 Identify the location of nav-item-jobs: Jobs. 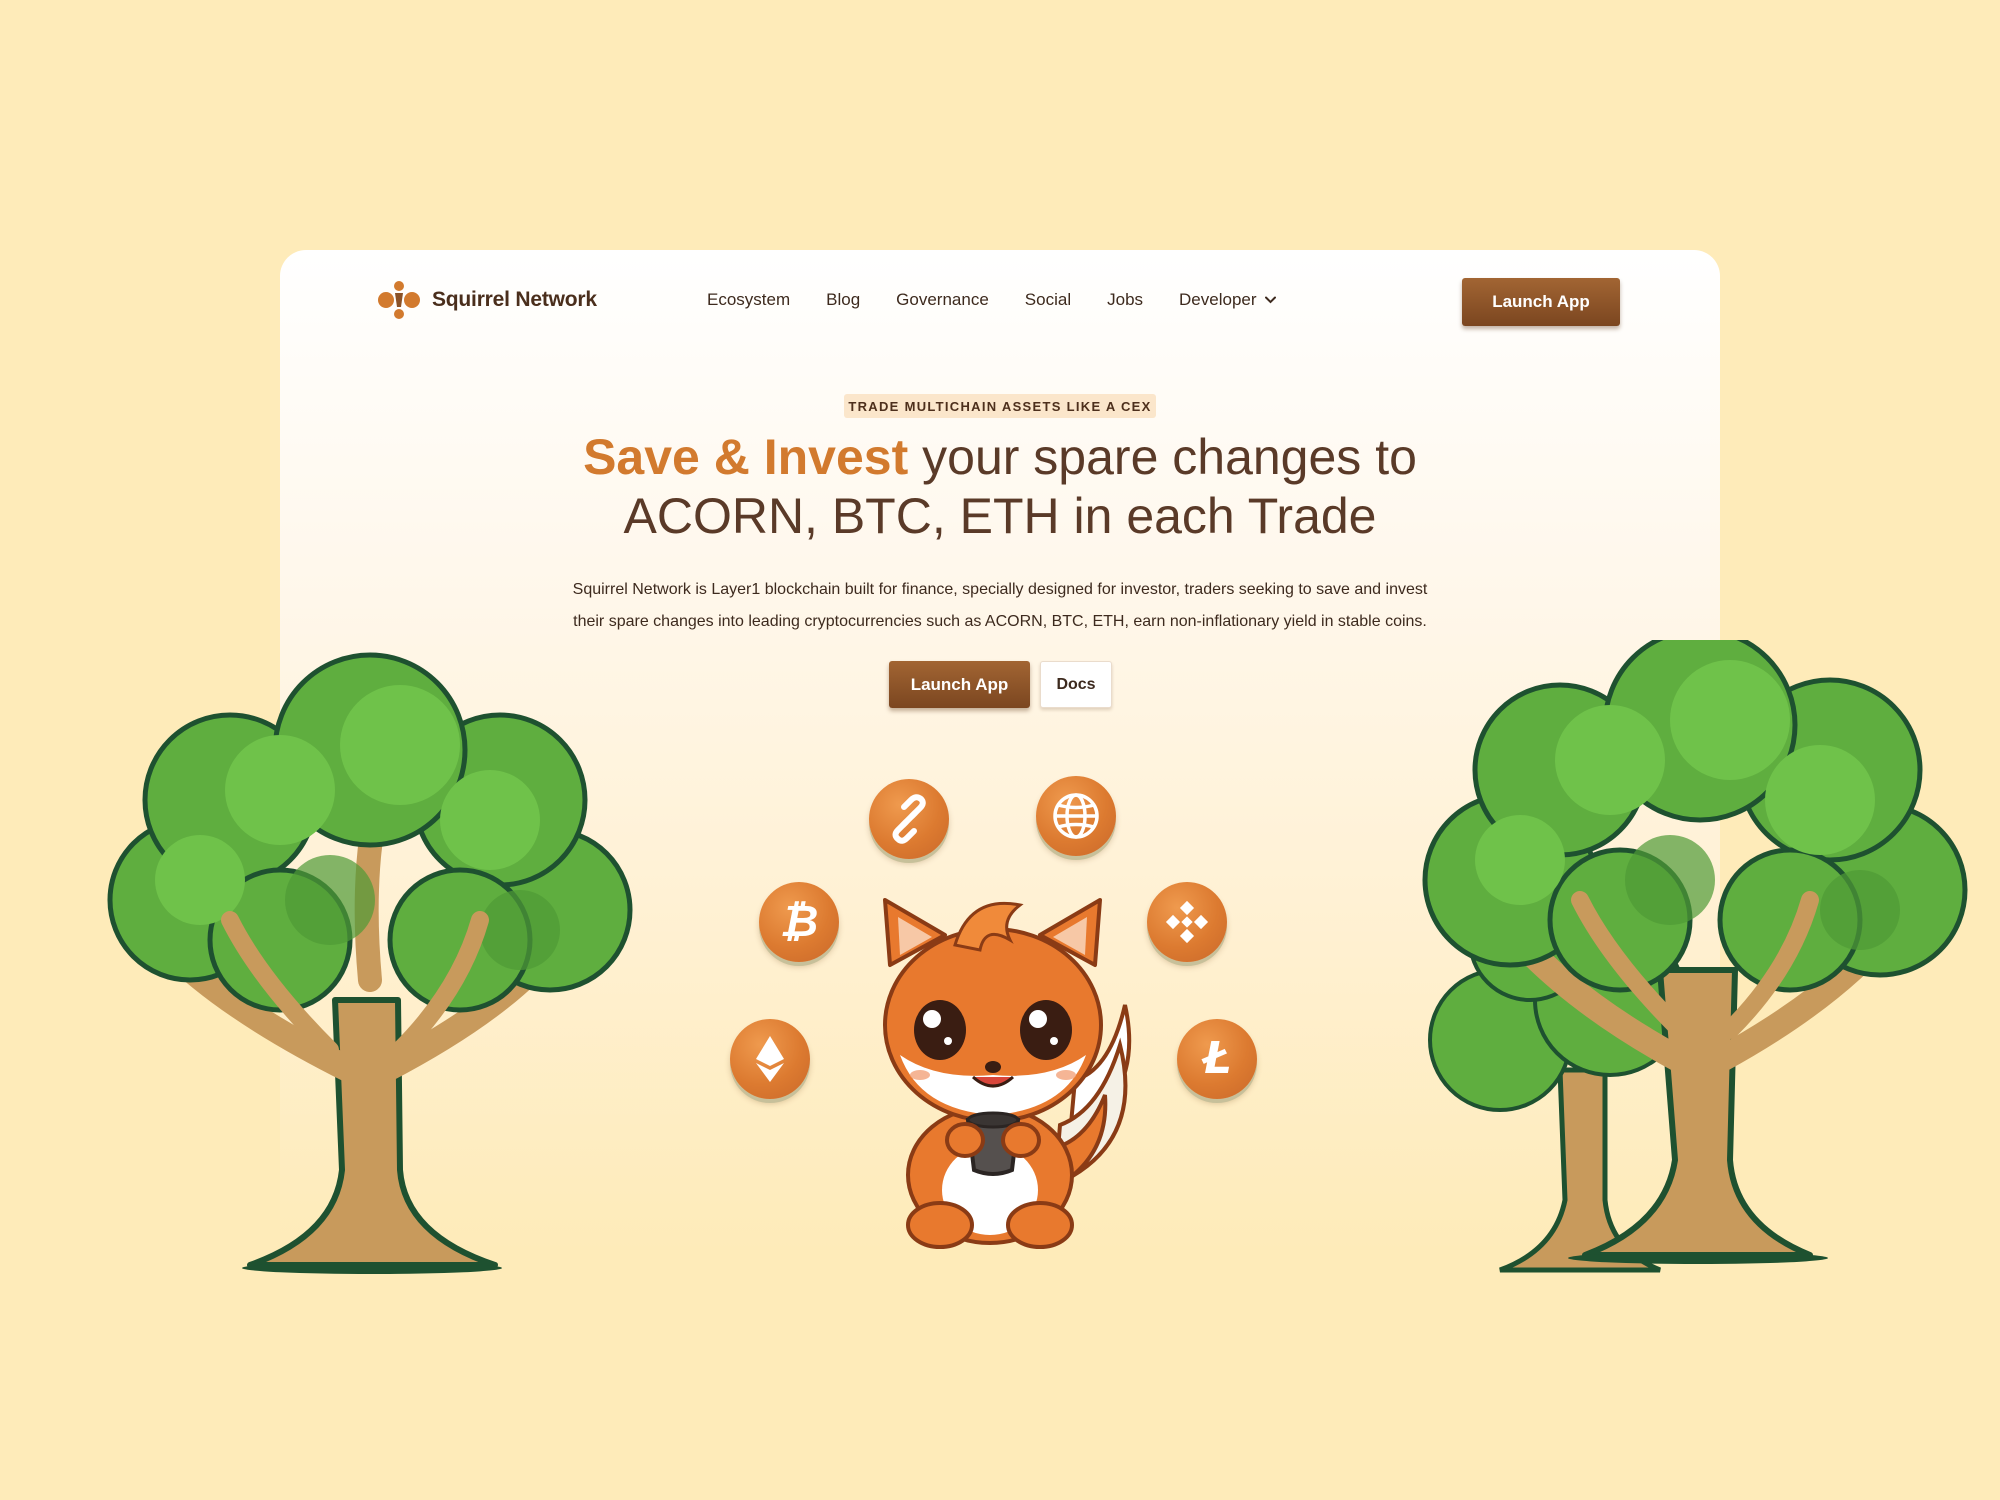
(1125, 300).